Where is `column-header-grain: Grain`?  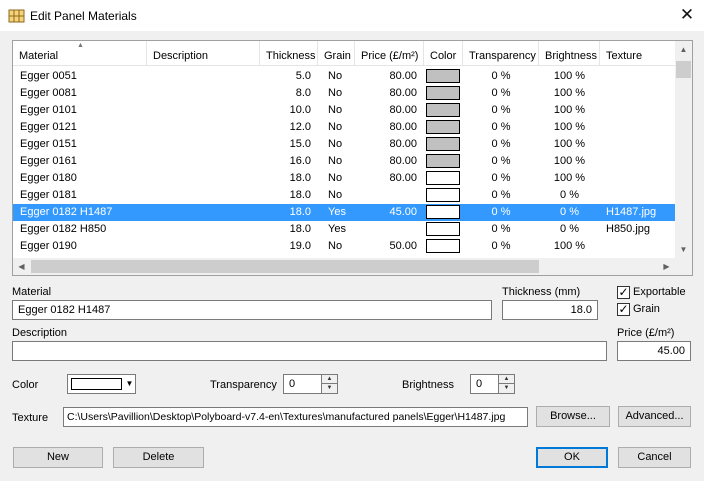 column-header-grain: Grain is located at coordinates (336, 53).